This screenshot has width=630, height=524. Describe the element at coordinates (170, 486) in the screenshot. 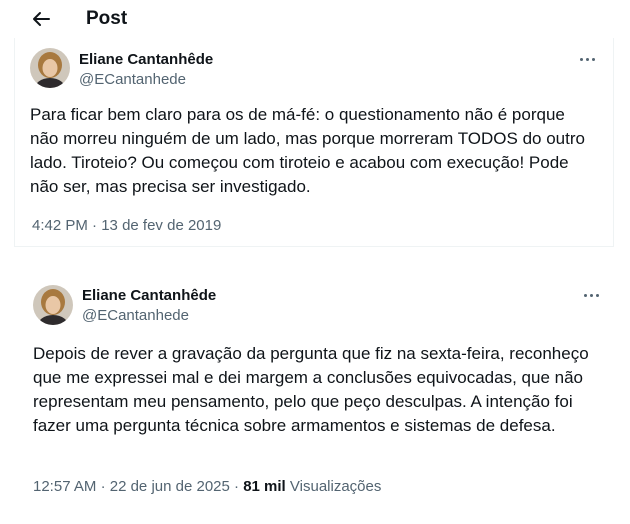

I see `tweet-date: 22 de jun de 2025` at that location.